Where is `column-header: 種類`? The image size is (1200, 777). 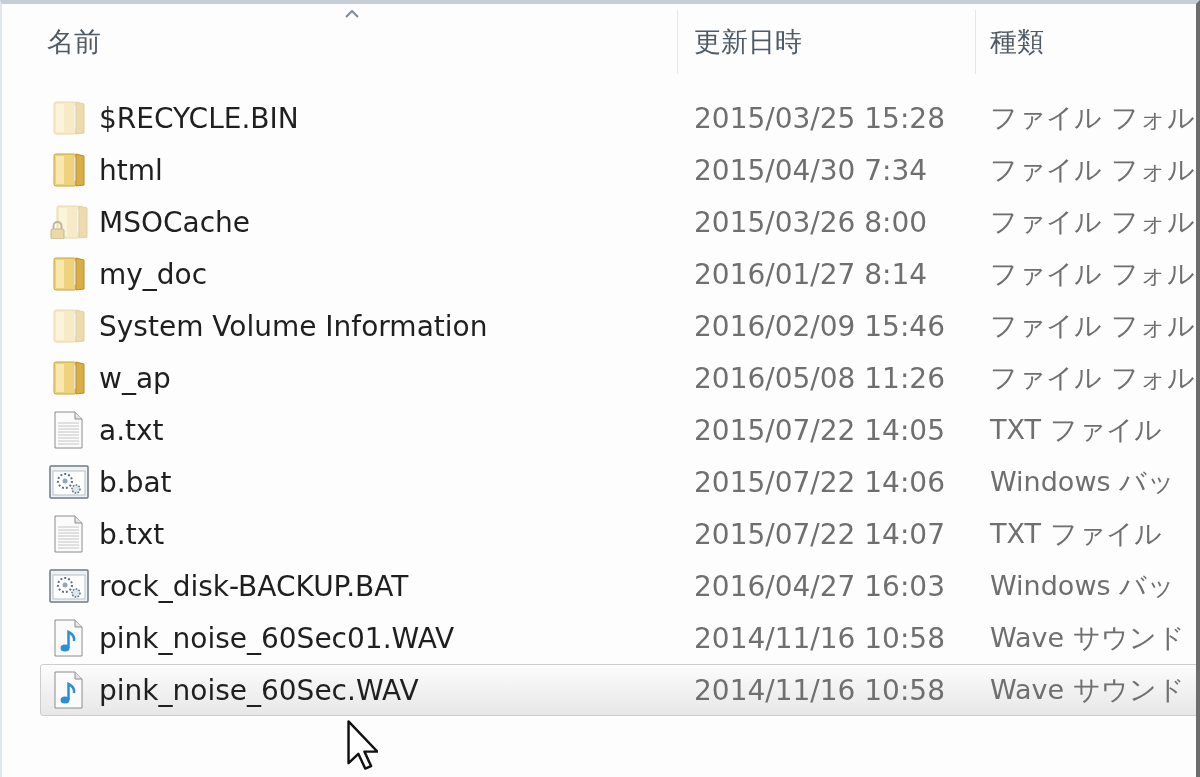
column-header: 種類 is located at coordinates (1085, 42).